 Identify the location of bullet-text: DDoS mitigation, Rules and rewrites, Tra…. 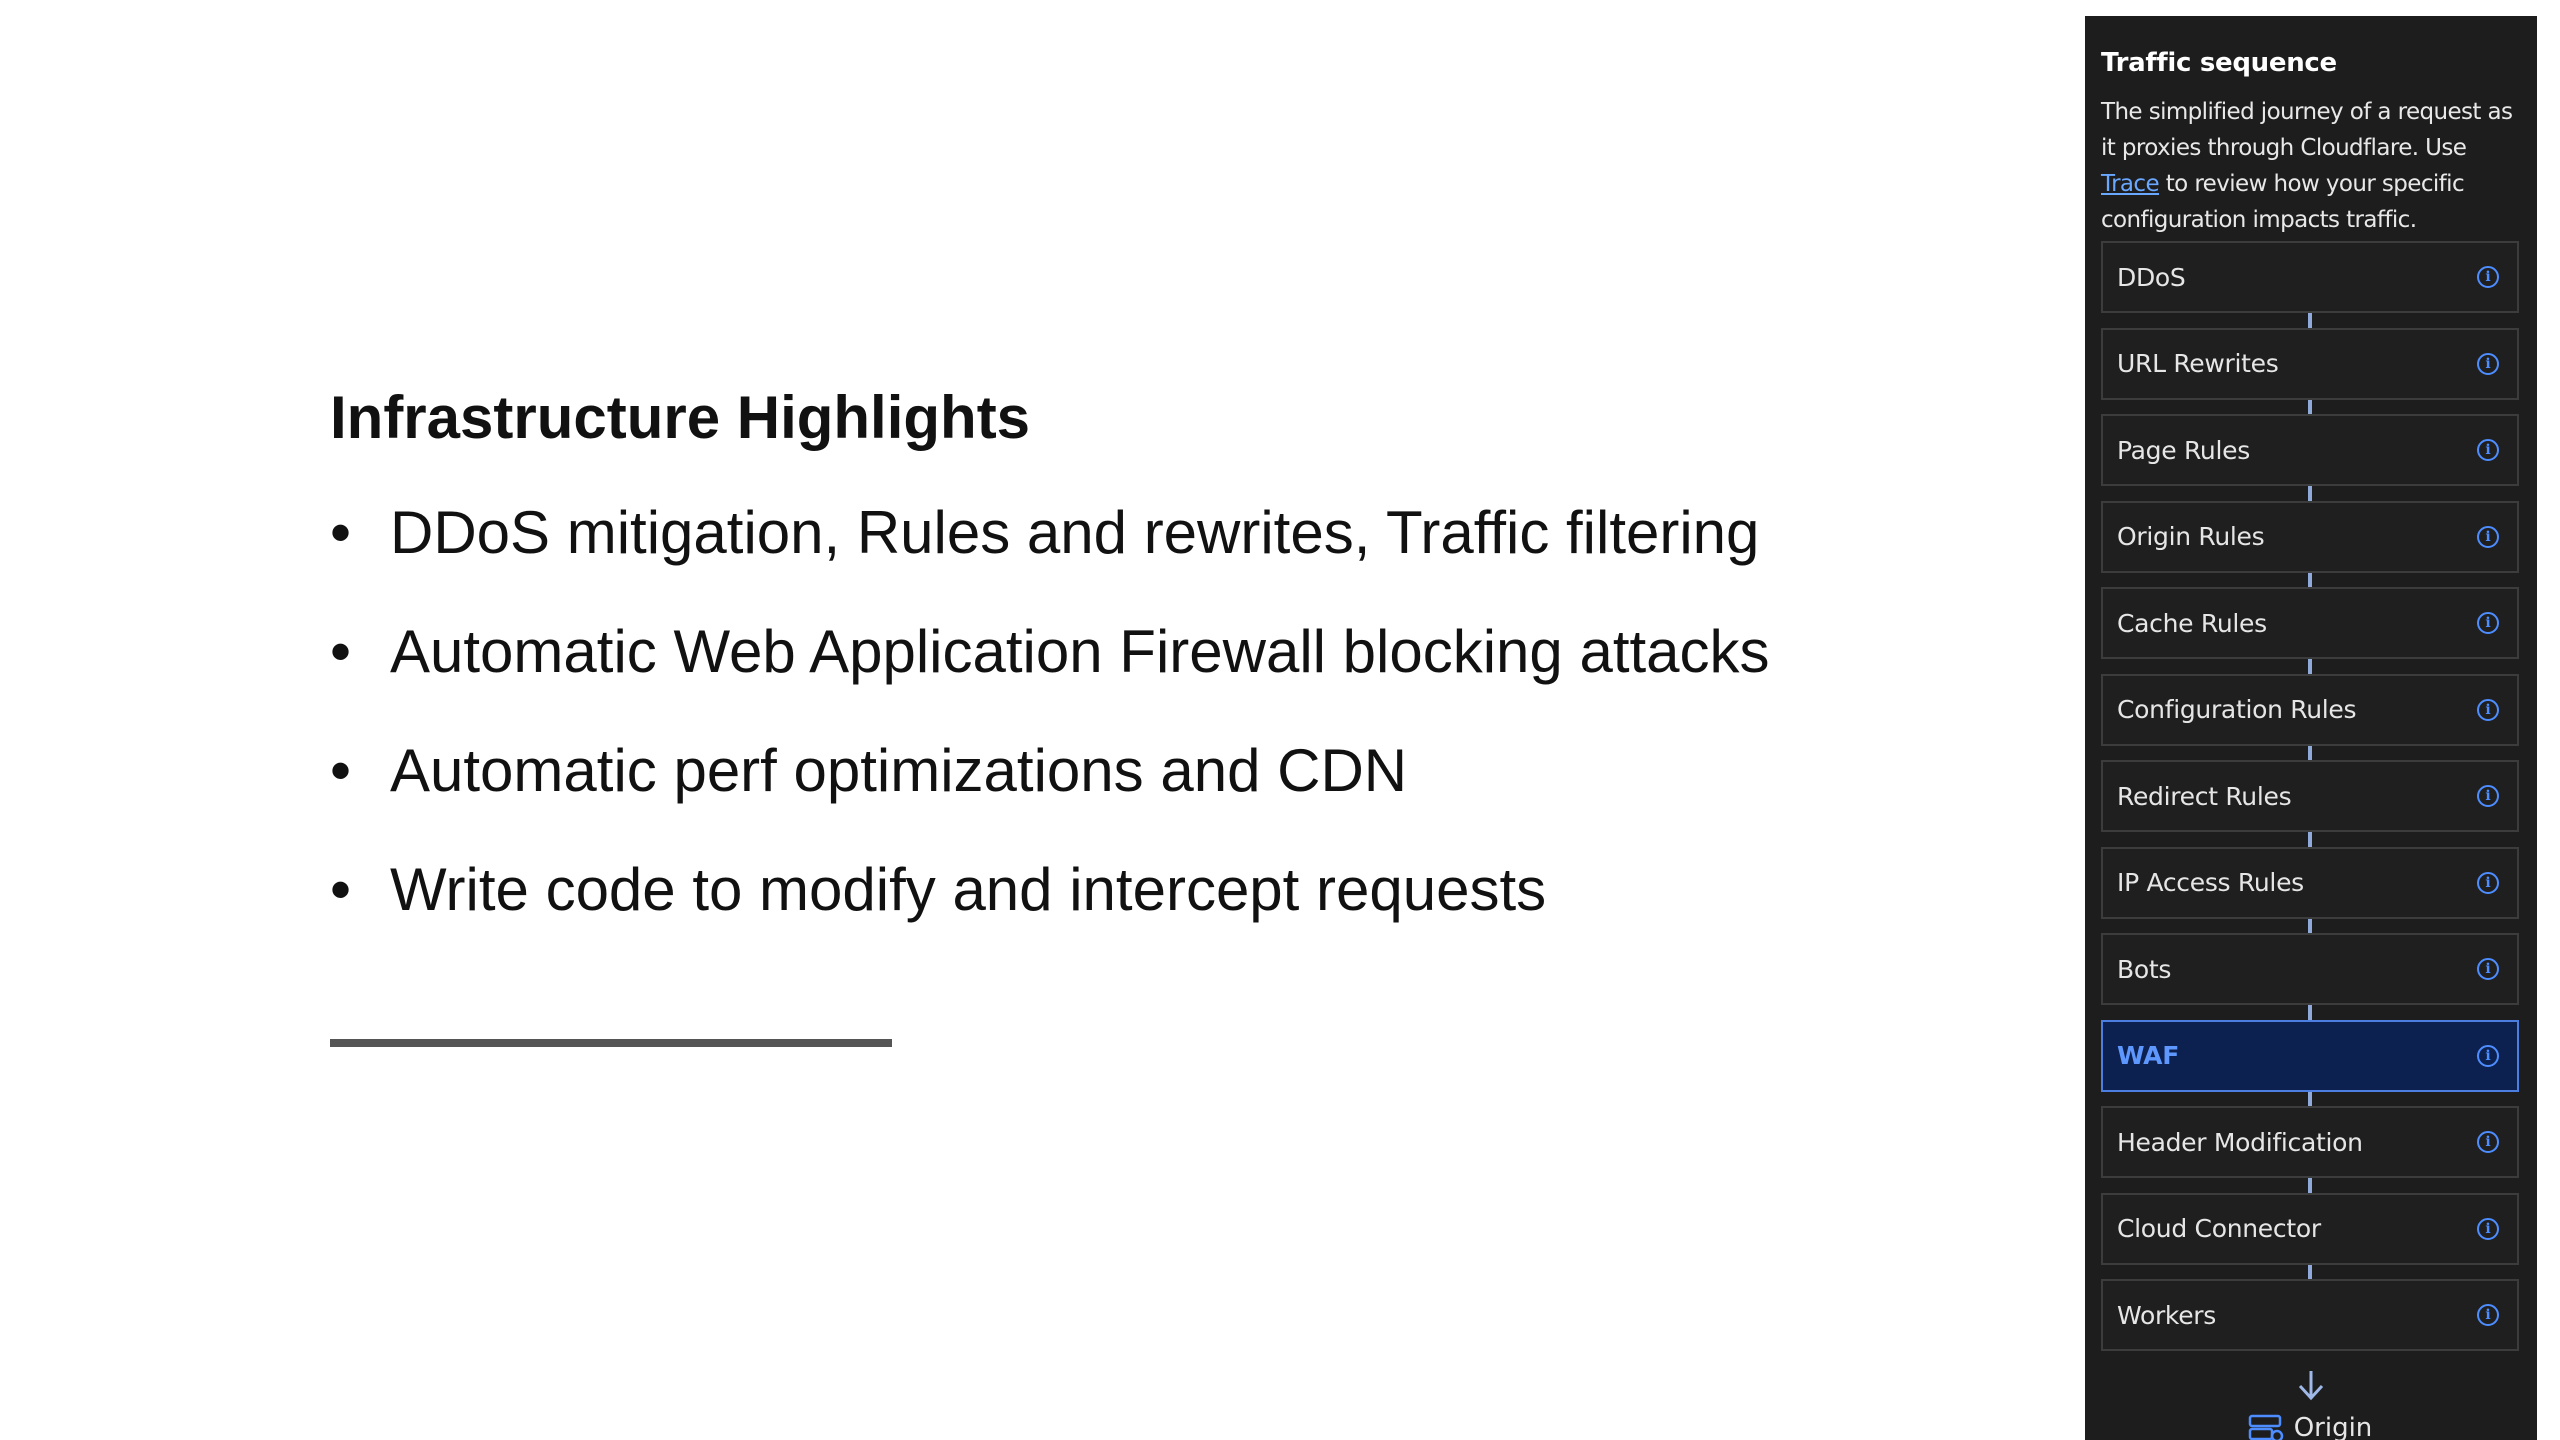
(1075, 532).